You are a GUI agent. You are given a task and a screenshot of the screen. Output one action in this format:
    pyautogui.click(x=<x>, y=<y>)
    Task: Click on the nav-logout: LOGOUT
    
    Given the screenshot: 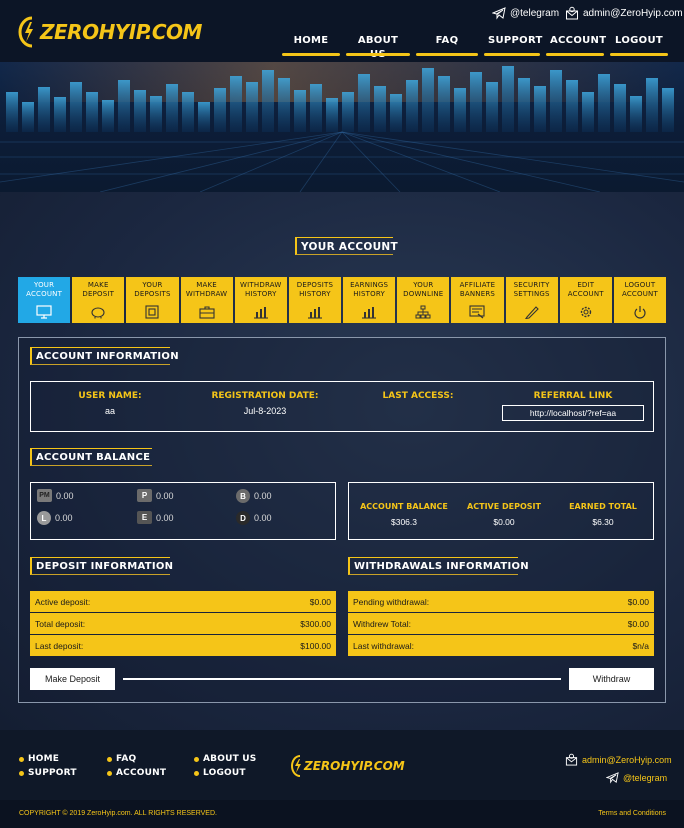 What is the action you would take?
    pyautogui.click(x=639, y=45)
    